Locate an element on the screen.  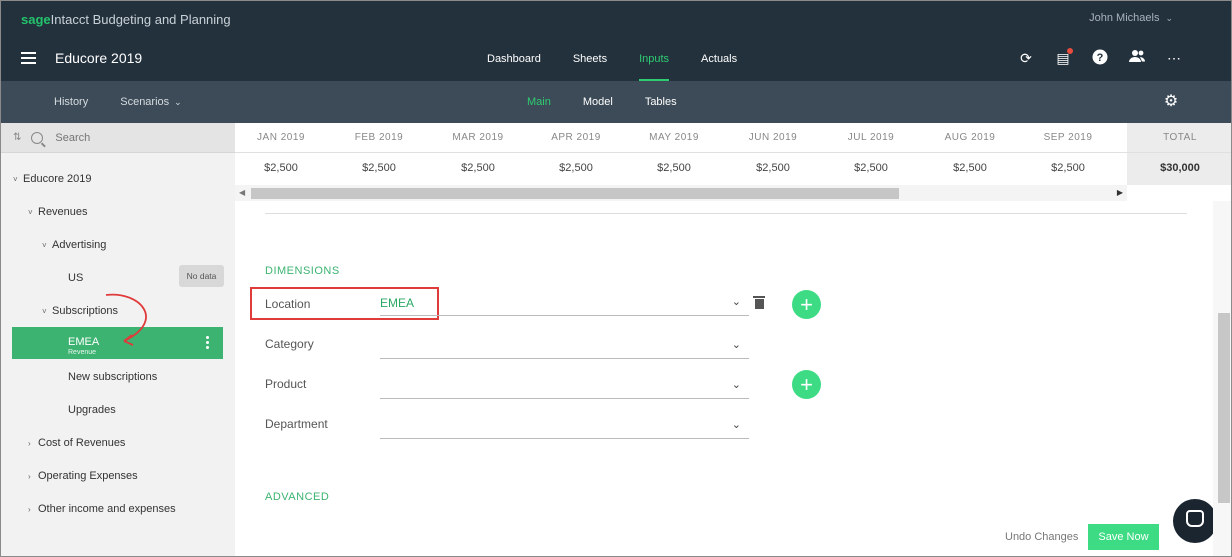
tree-item-cost-of-revenues: › Cost of Revenues is located at coordinates (76, 443).